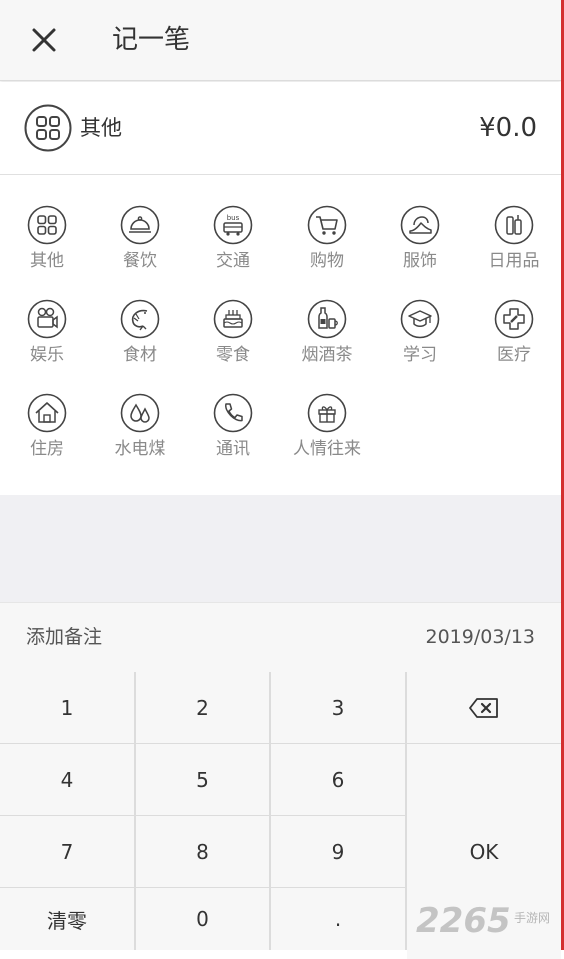  I want to click on bottle-cup-icon, so click(327, 319).